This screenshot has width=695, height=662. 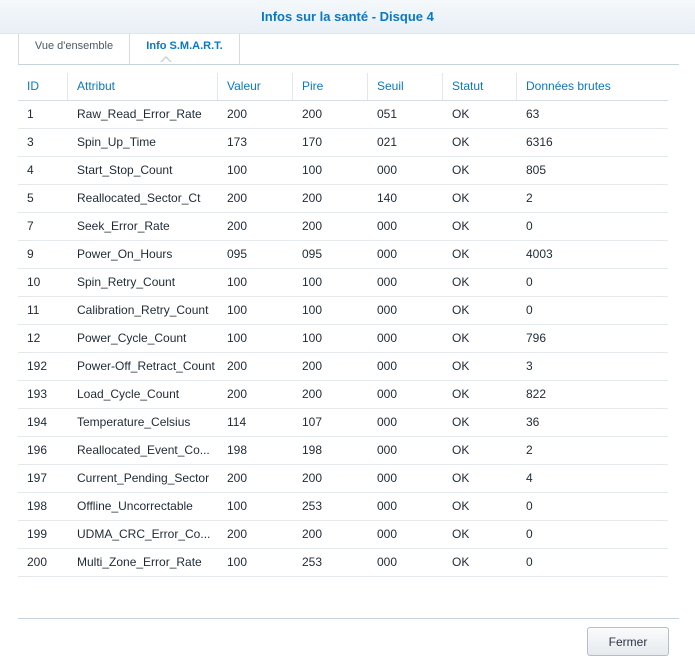 I want to click on table-row: 9 Power_On_Hours 095 095 000 OK 4003, so click(x=343, y=255).